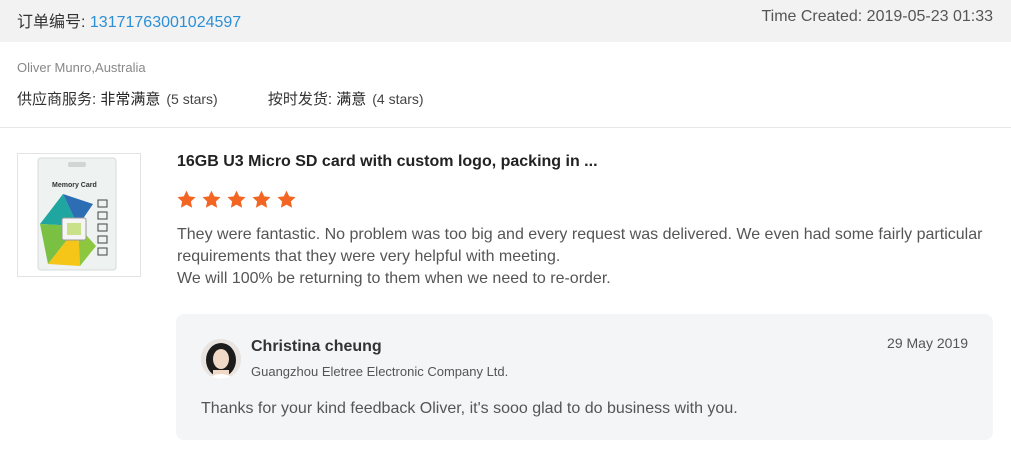  I want to click on order-number-row: 订单编号: 13171763001024597, so click(129, 20).